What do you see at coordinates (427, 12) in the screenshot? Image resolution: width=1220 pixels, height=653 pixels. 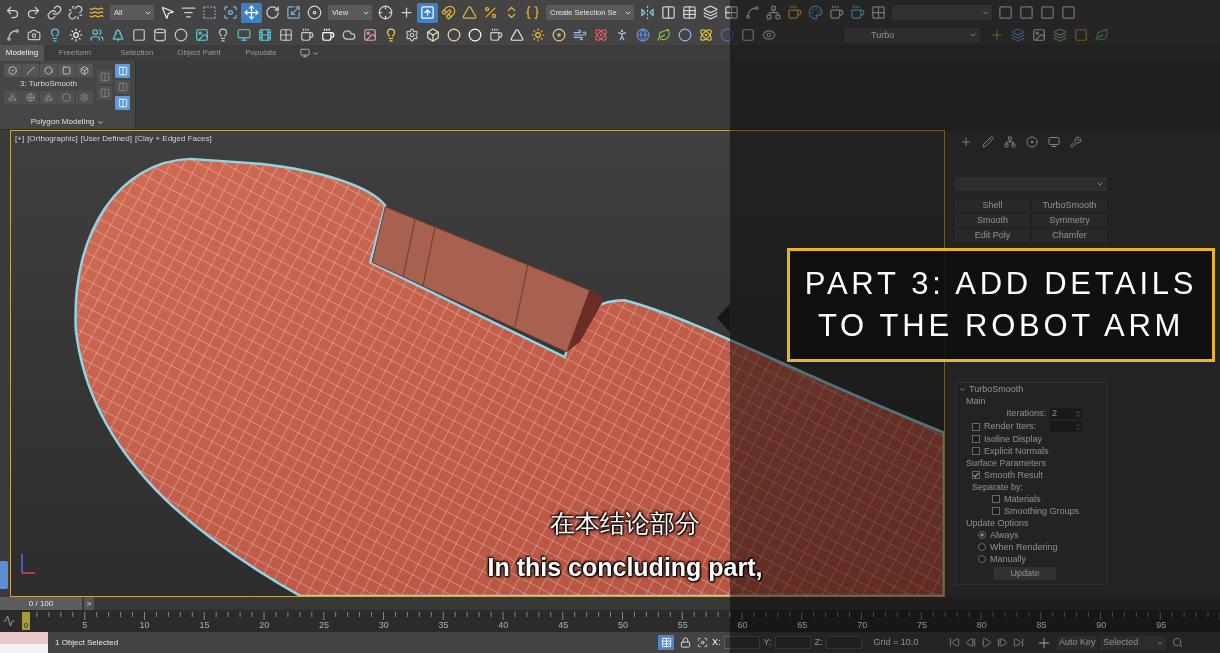 I see `square-arrow-up-button` at bounding box center [427, 12].